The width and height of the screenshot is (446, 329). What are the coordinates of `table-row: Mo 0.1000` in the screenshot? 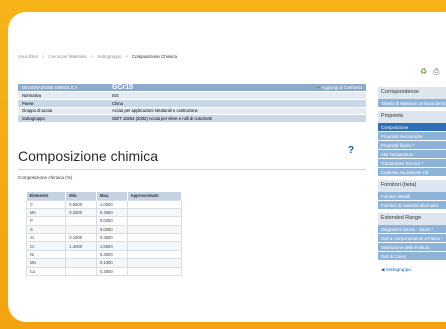 It's located at (104, 263).